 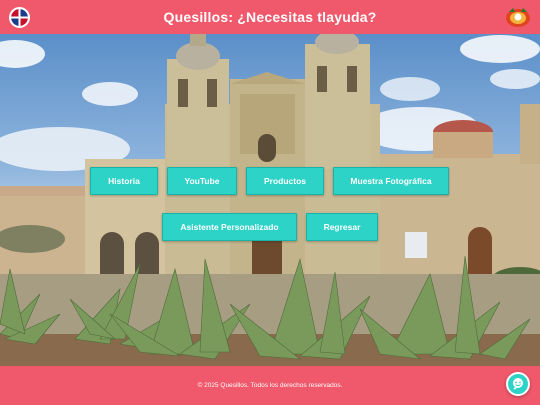 What do you see at coordinates (19, 17) in the screenshot?
I see `bilingual-flag-logo-icon` at bounding box center [19, 17].